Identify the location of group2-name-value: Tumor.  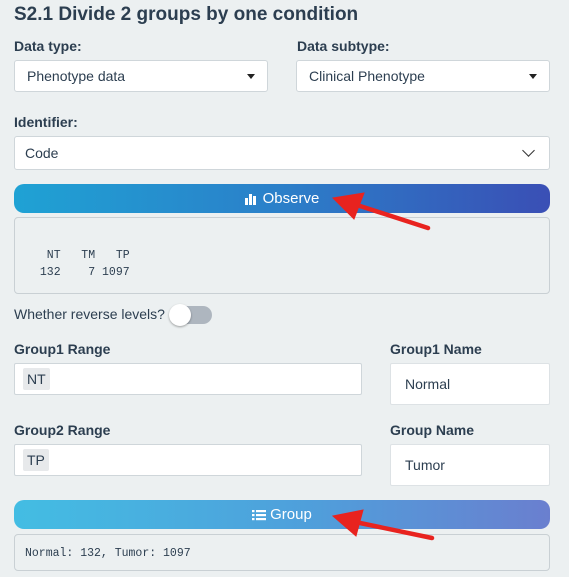
(425, 465).